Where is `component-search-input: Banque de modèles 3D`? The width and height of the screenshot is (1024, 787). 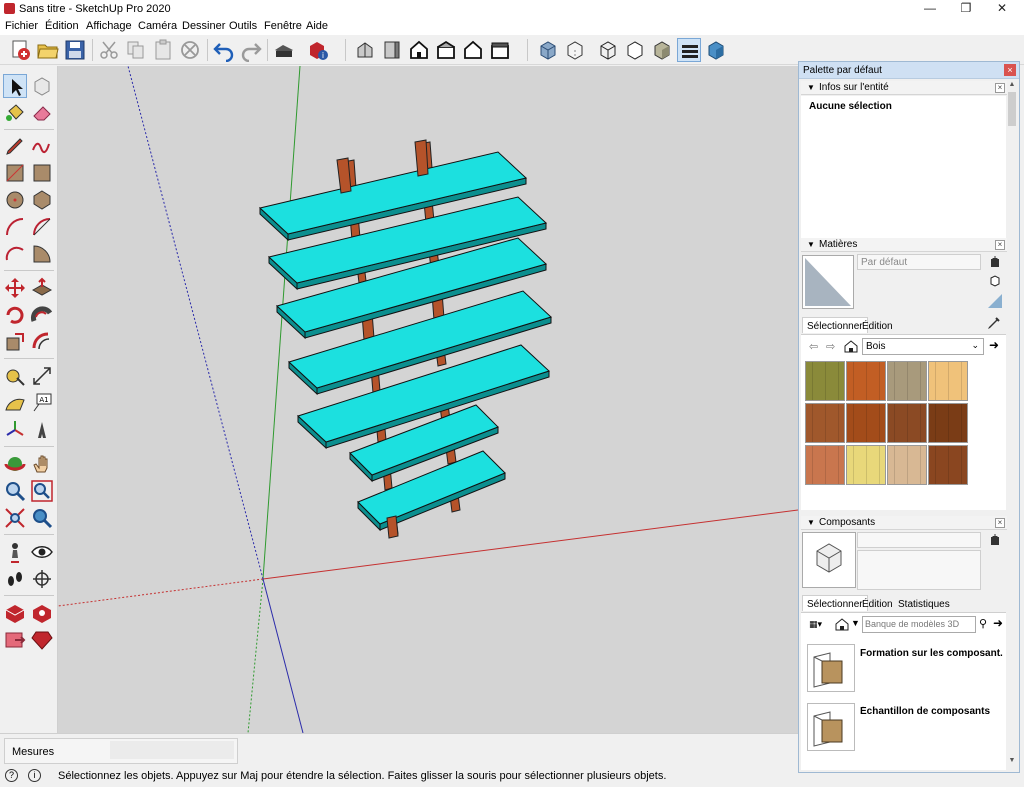 component-search-input: Banque de modèles 3D is located at coordinates (919, 624).